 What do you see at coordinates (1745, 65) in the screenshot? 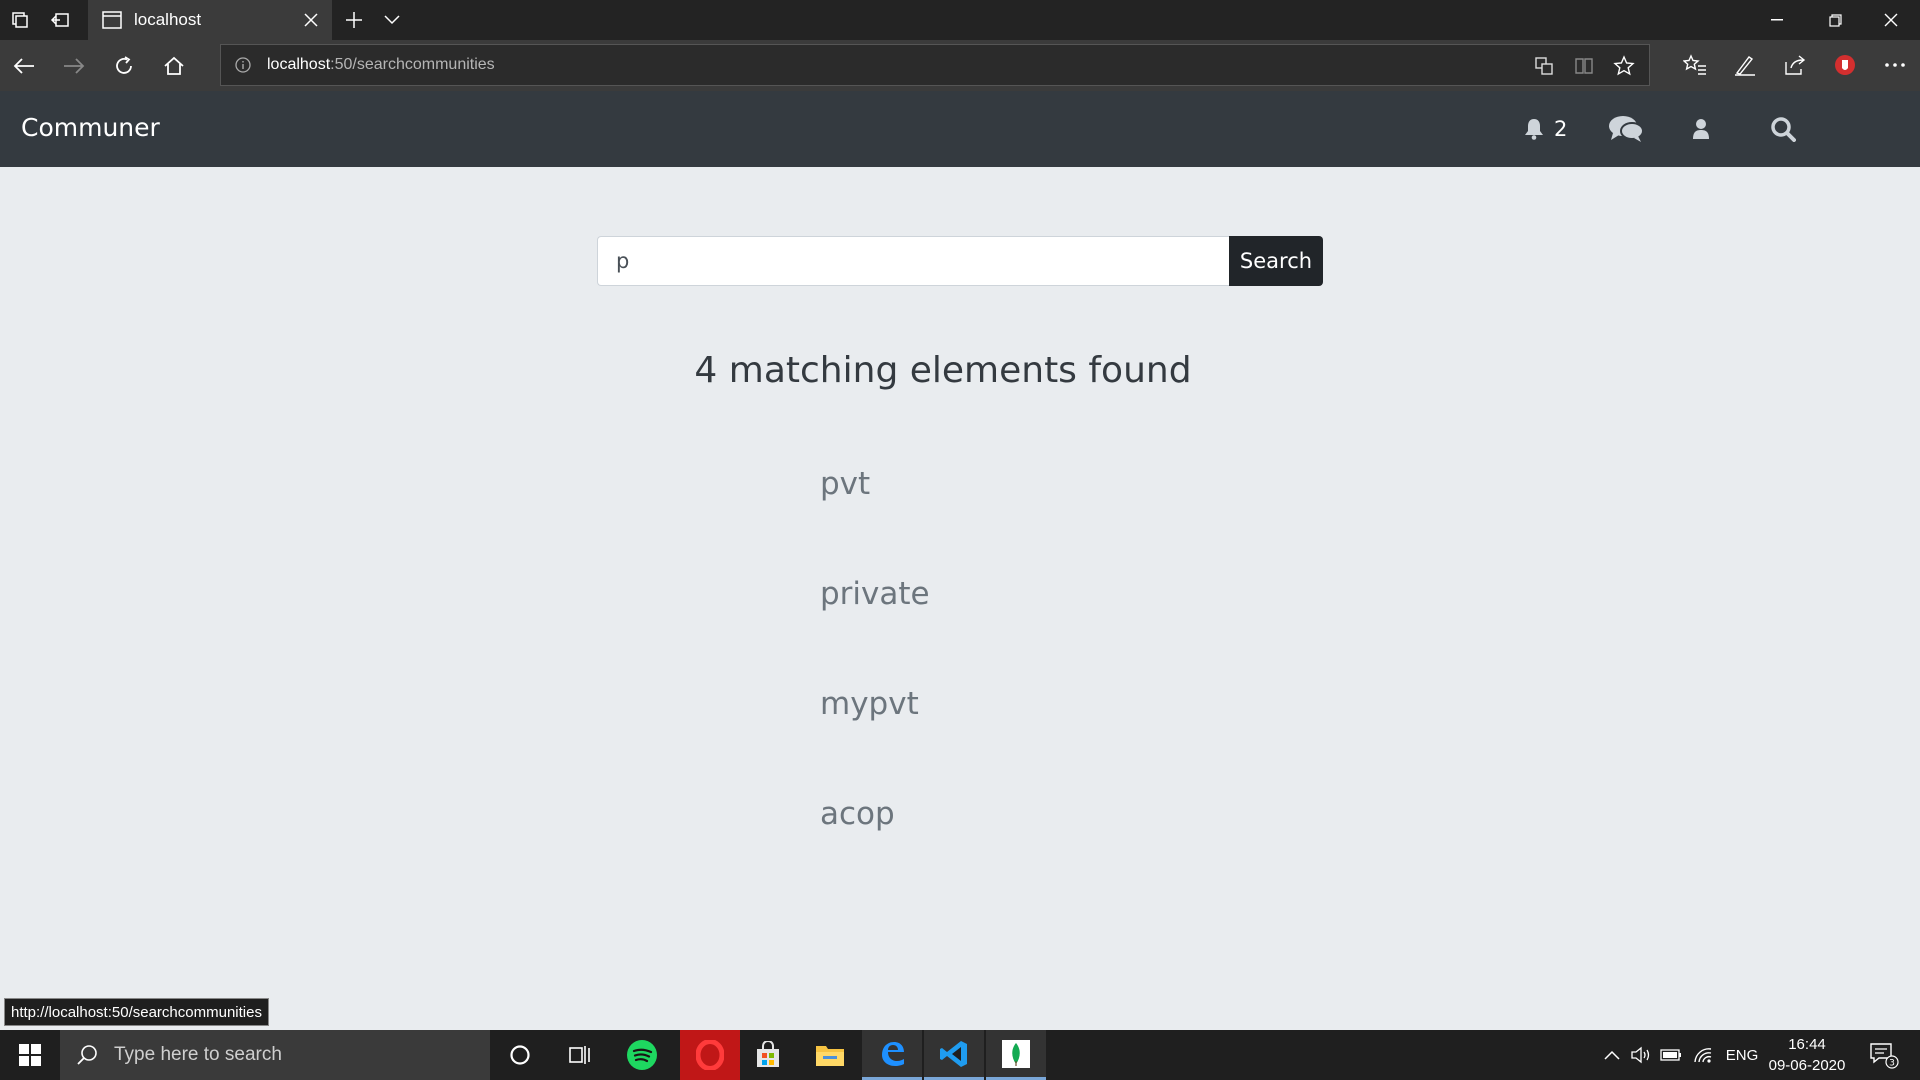
I see `pen-notes-icon` at bounding box center [1745, 65].